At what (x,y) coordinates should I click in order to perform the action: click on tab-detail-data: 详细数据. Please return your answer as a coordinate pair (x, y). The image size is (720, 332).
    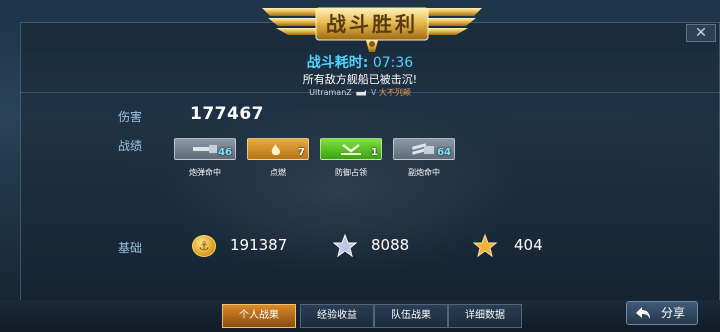
    Looking at the image, I should click on (485, 316).